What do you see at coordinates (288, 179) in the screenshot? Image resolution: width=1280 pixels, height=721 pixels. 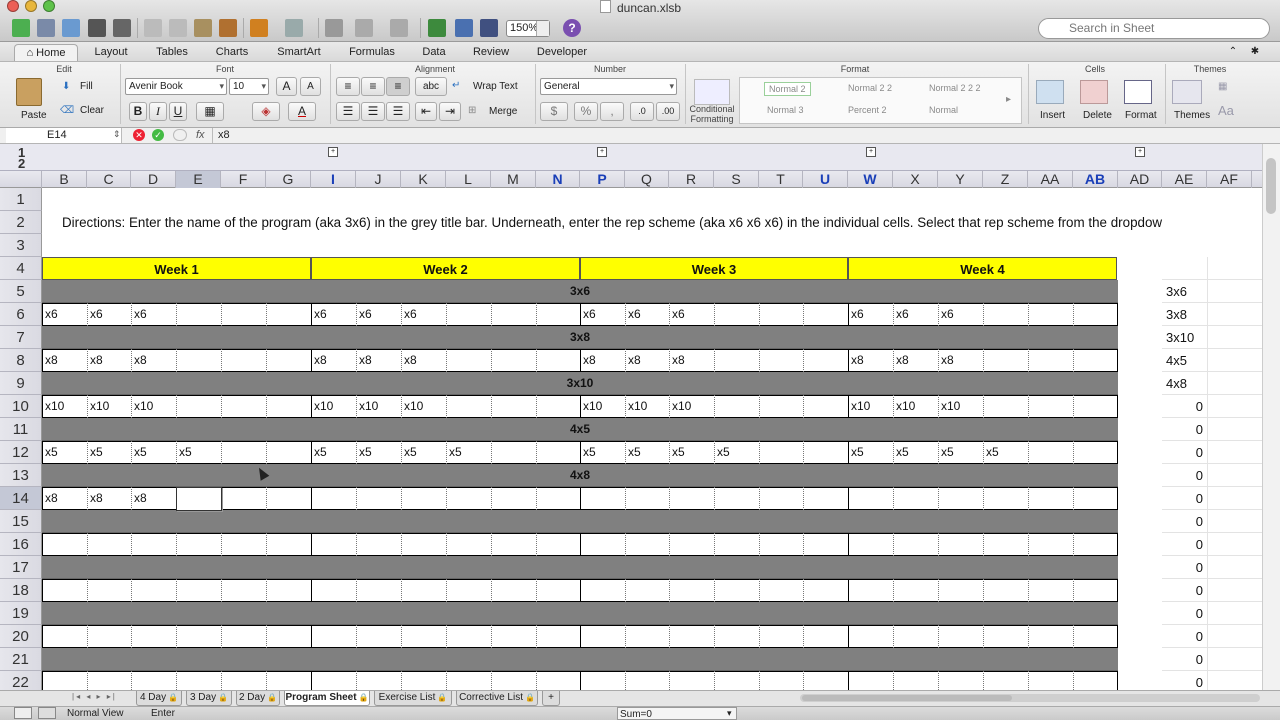 I see `column-header-g: G` at bounding box center [288, 179].